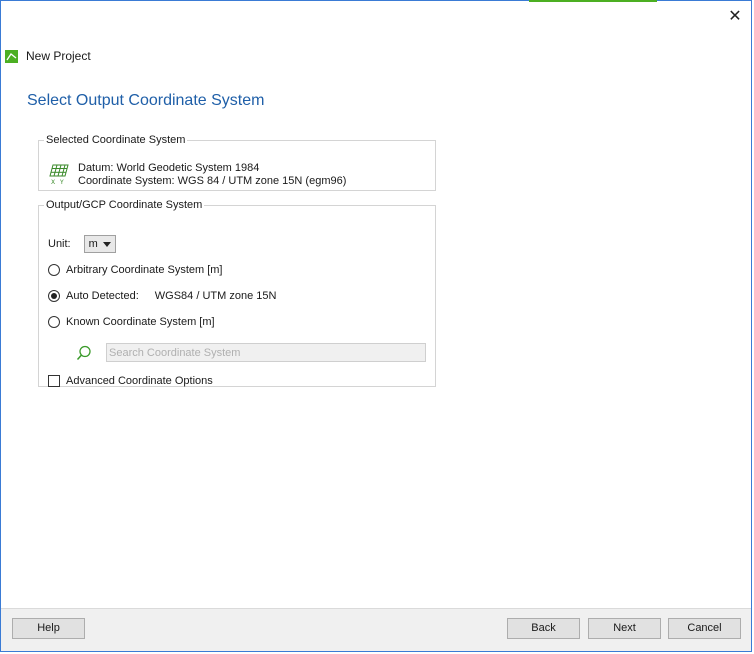 The height and width of the screenshot is (654, 754). What do you see at coordinates (102, 296) in the screenshot?
I see `radio-label: Auto Detected:` at bounding box center [102, 296].